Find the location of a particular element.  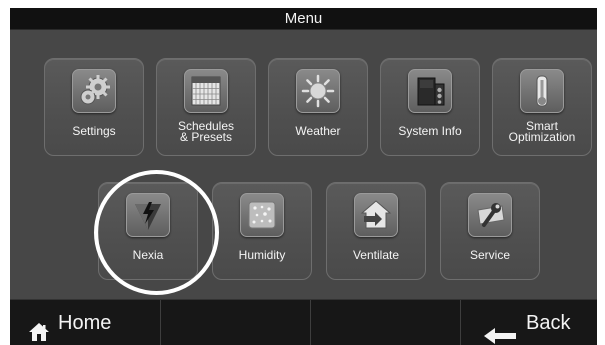

system-info-button: System Info is located at coordinates (430, 107).